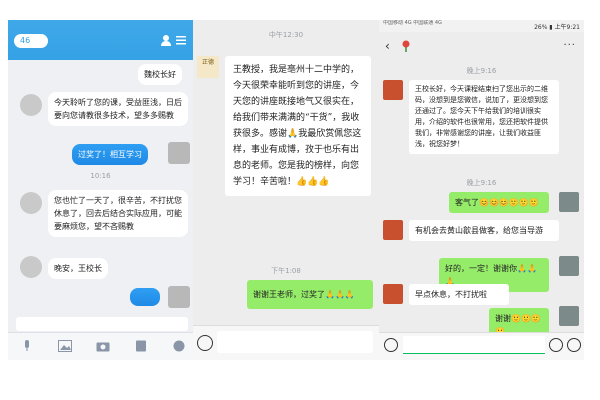 This screenshot has width=600, height=400. What do you see at coordinates (100, 176) in the screenshot?
I see `timestamp: 10:16` at bounding box center [100, 176].